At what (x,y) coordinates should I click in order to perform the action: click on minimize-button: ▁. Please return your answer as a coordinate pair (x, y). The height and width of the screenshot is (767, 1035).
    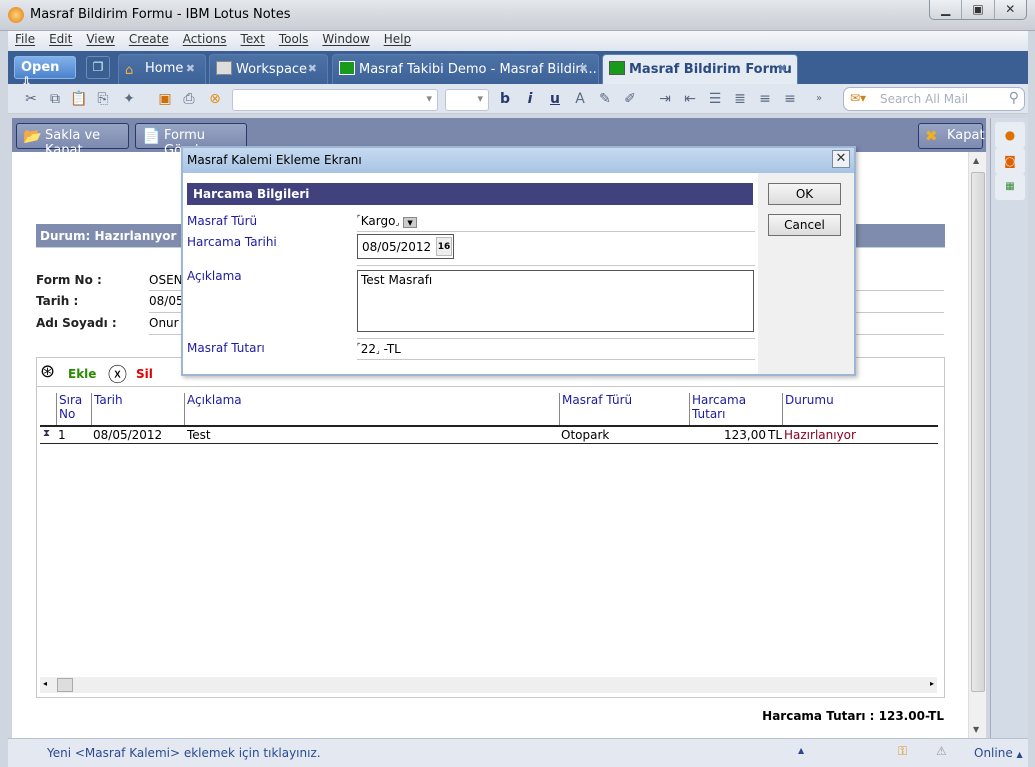
    Looking at the image, I should click on (945, 9).